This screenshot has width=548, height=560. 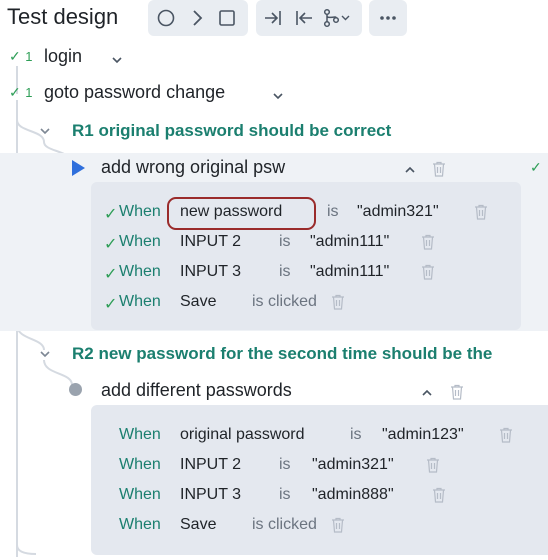 What do you see at coordinates (193, 167) in the screenshot?
I see `case-label: add wrong original psw` at bounding box center [193, 167].